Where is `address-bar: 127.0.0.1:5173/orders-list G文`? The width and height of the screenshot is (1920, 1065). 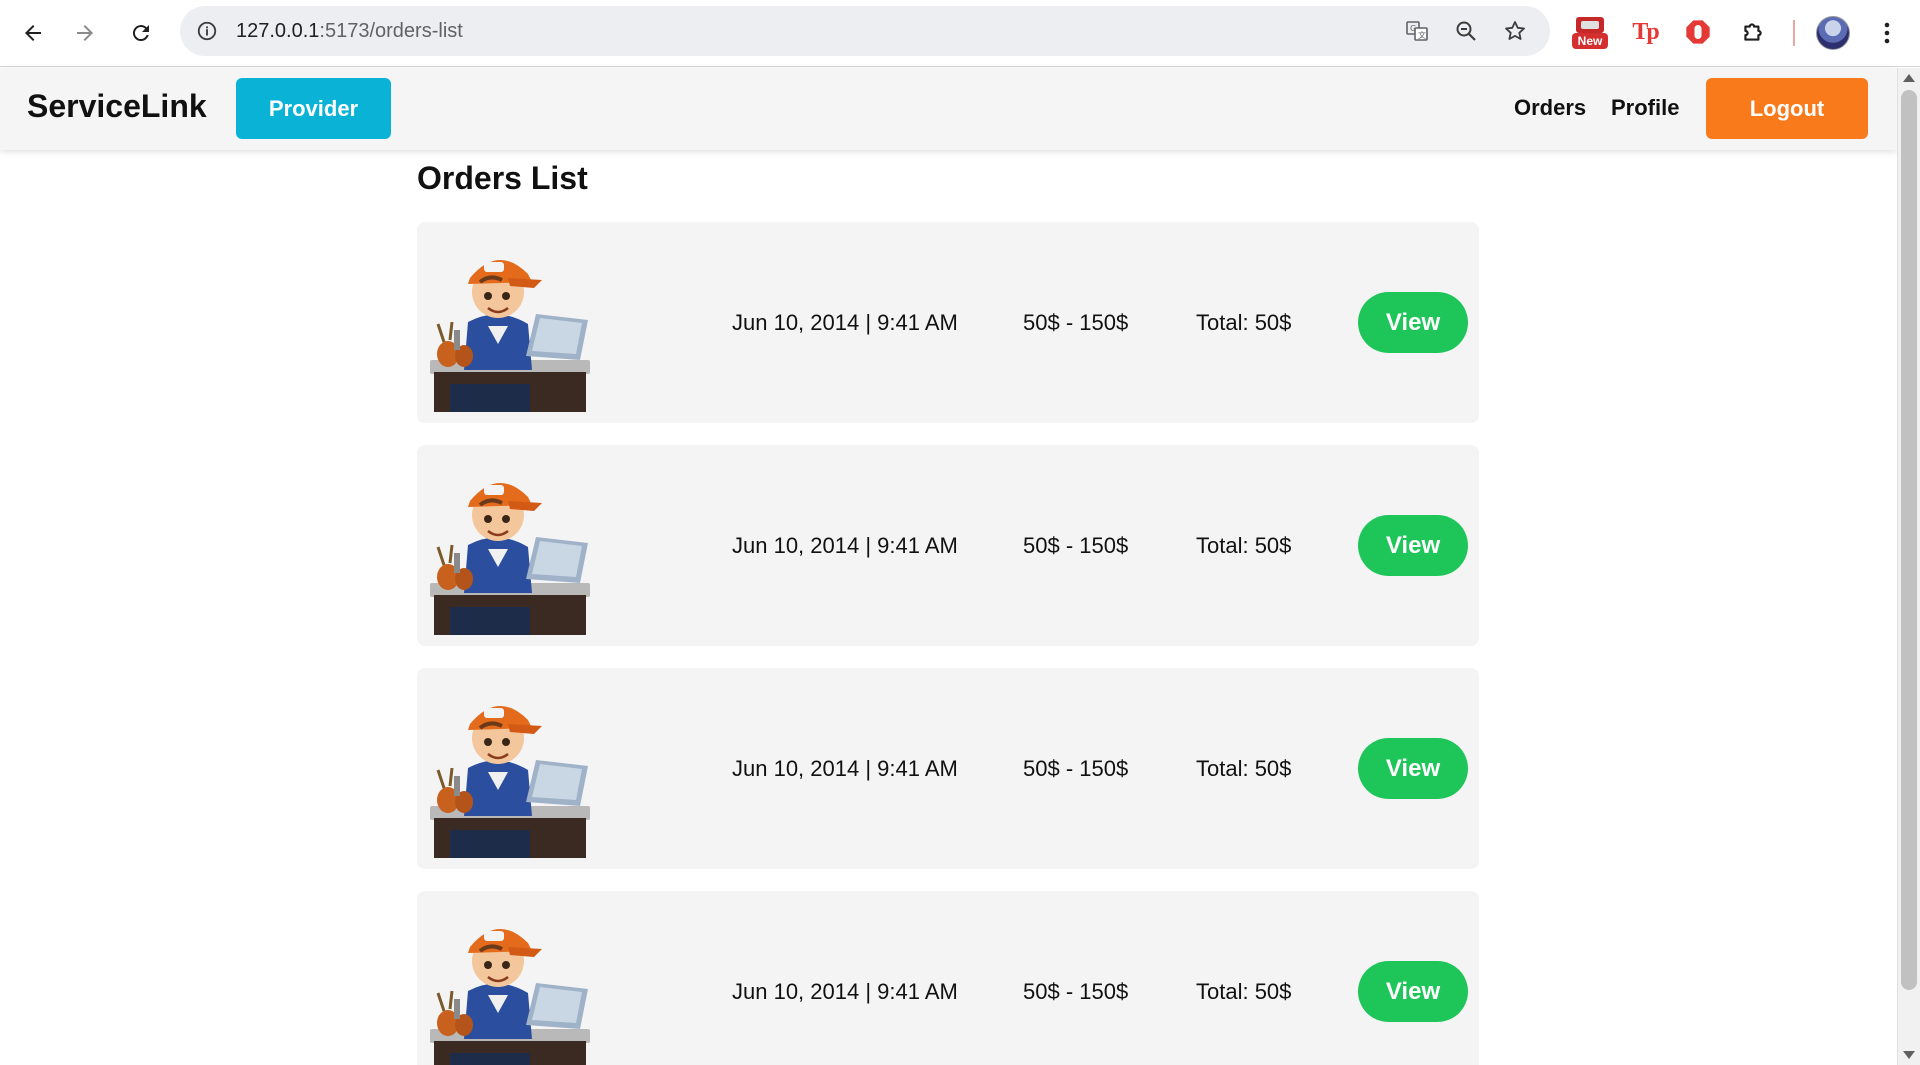 address-bar: 127.0.0.1:5173/orders-list G文 is located at coordinates (865, 31).